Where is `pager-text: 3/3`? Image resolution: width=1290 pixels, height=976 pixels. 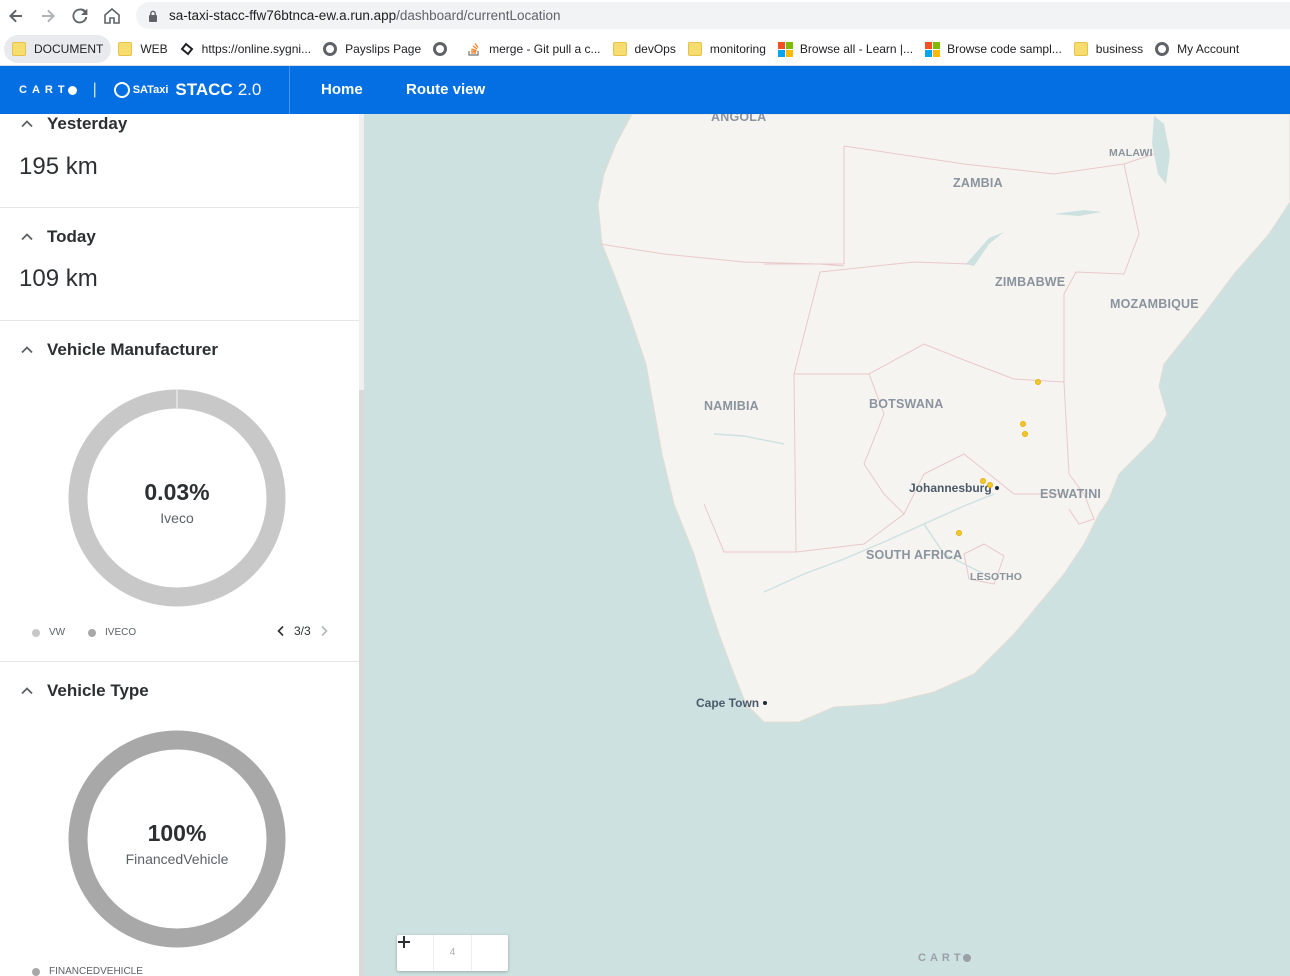
pager-text: 3/3 is located at coordinates (302, 631).